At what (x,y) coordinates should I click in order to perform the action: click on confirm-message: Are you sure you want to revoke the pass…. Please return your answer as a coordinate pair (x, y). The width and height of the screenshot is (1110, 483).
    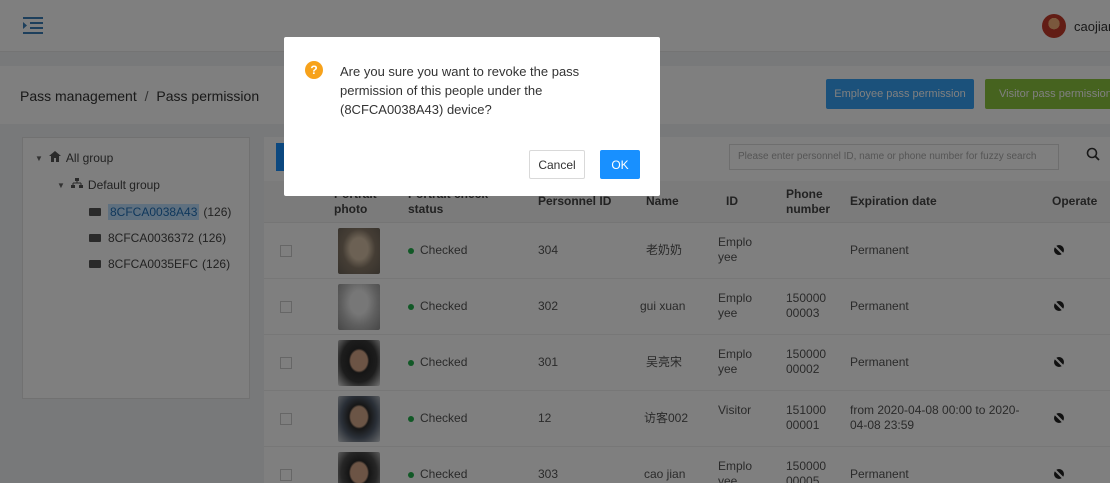
    Looking at the image, I should click on (460, 90).